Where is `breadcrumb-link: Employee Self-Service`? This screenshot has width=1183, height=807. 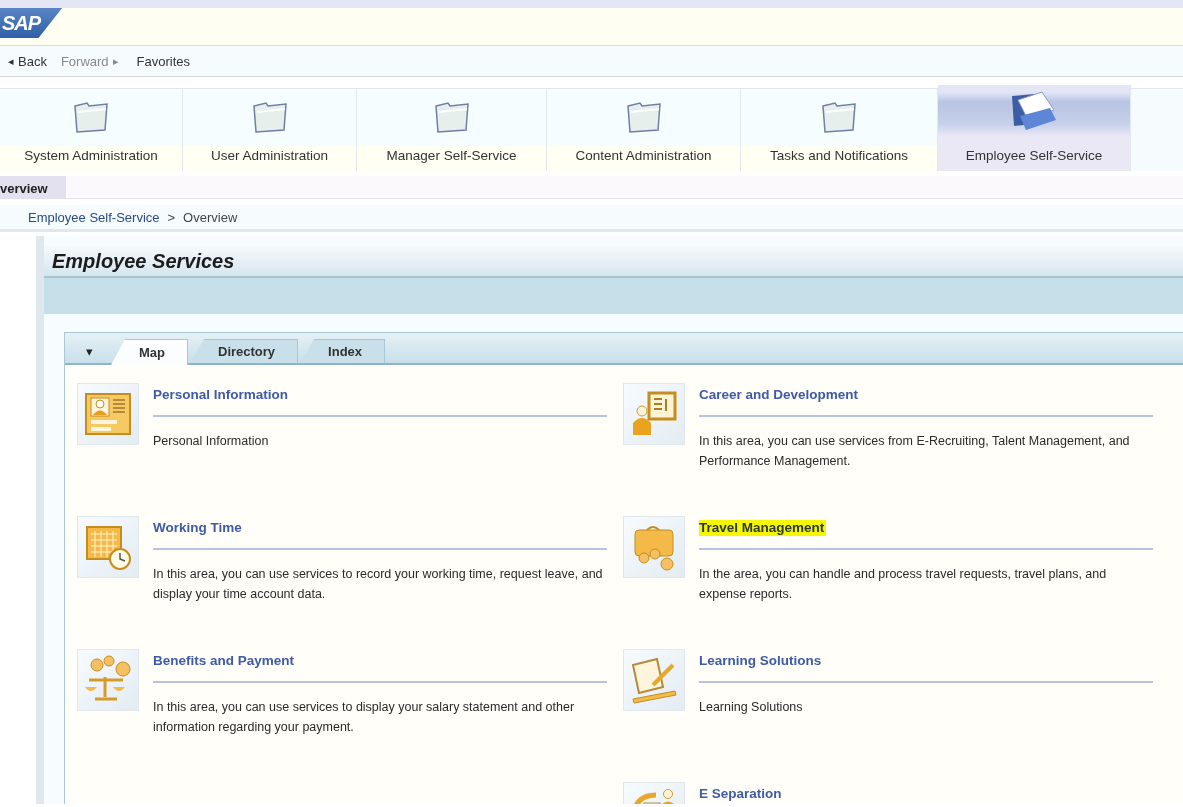 breadcrumb-link: Employee Self-Service is located at coordinates (94, 217).